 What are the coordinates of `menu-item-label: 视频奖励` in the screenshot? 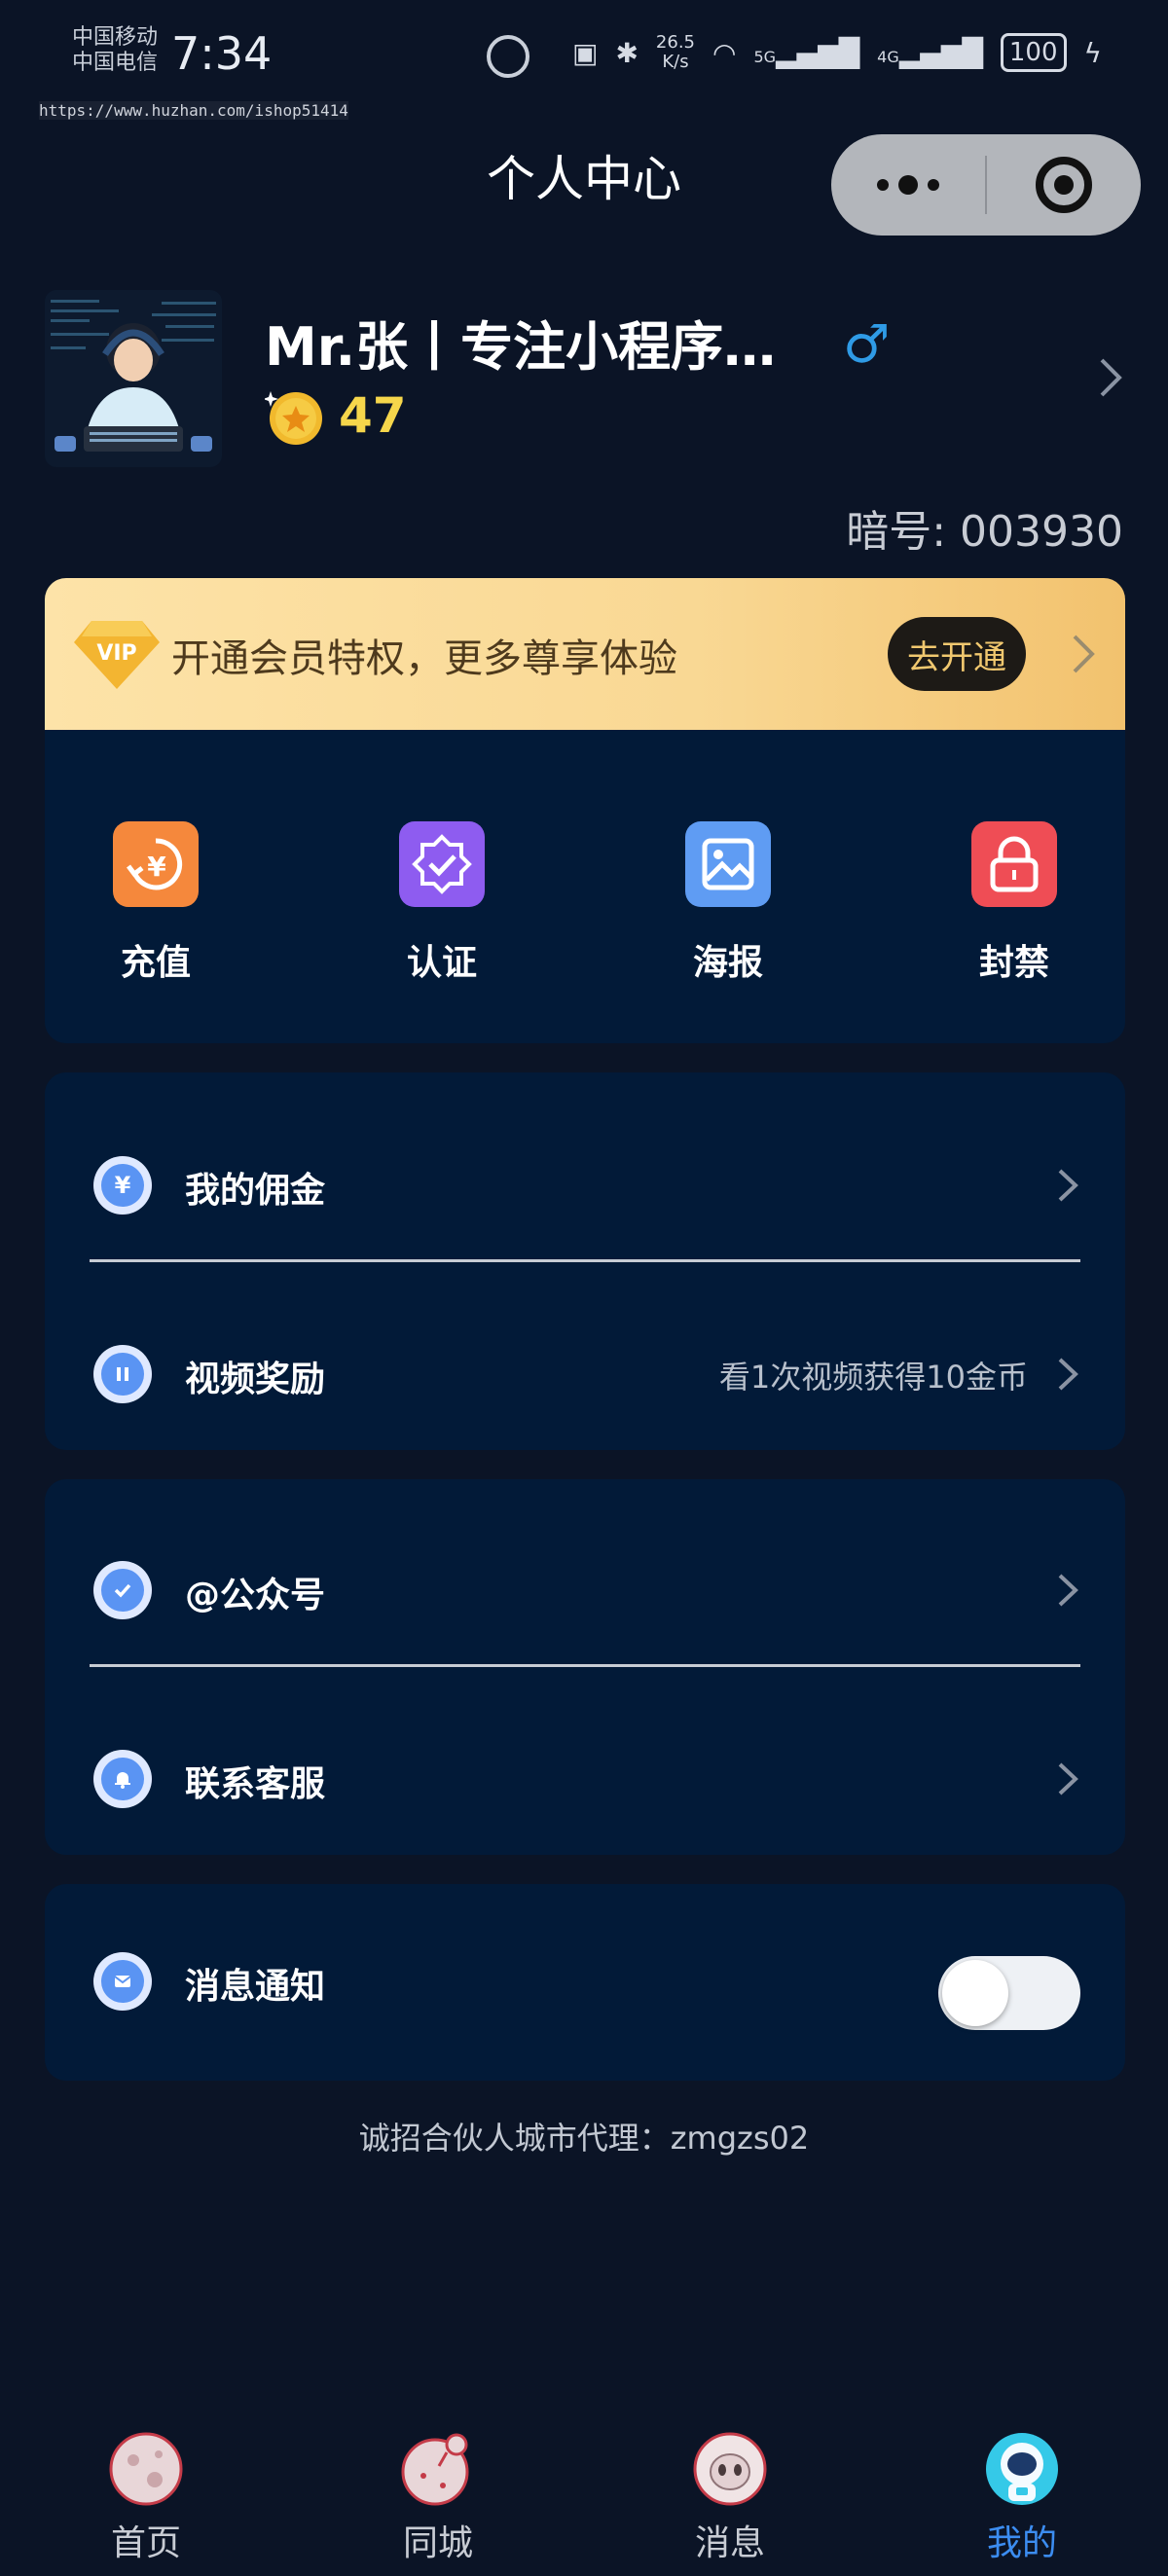 It's located at (255, 1379).